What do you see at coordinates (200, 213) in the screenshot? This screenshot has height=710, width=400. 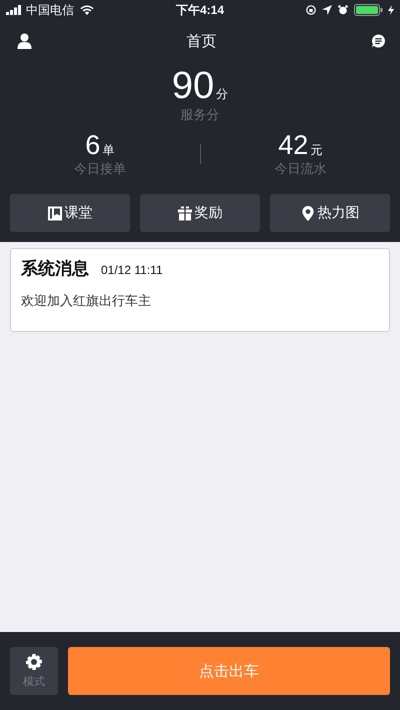 I see `shortcut-button: 奖励` at bounding box center [200, 213].